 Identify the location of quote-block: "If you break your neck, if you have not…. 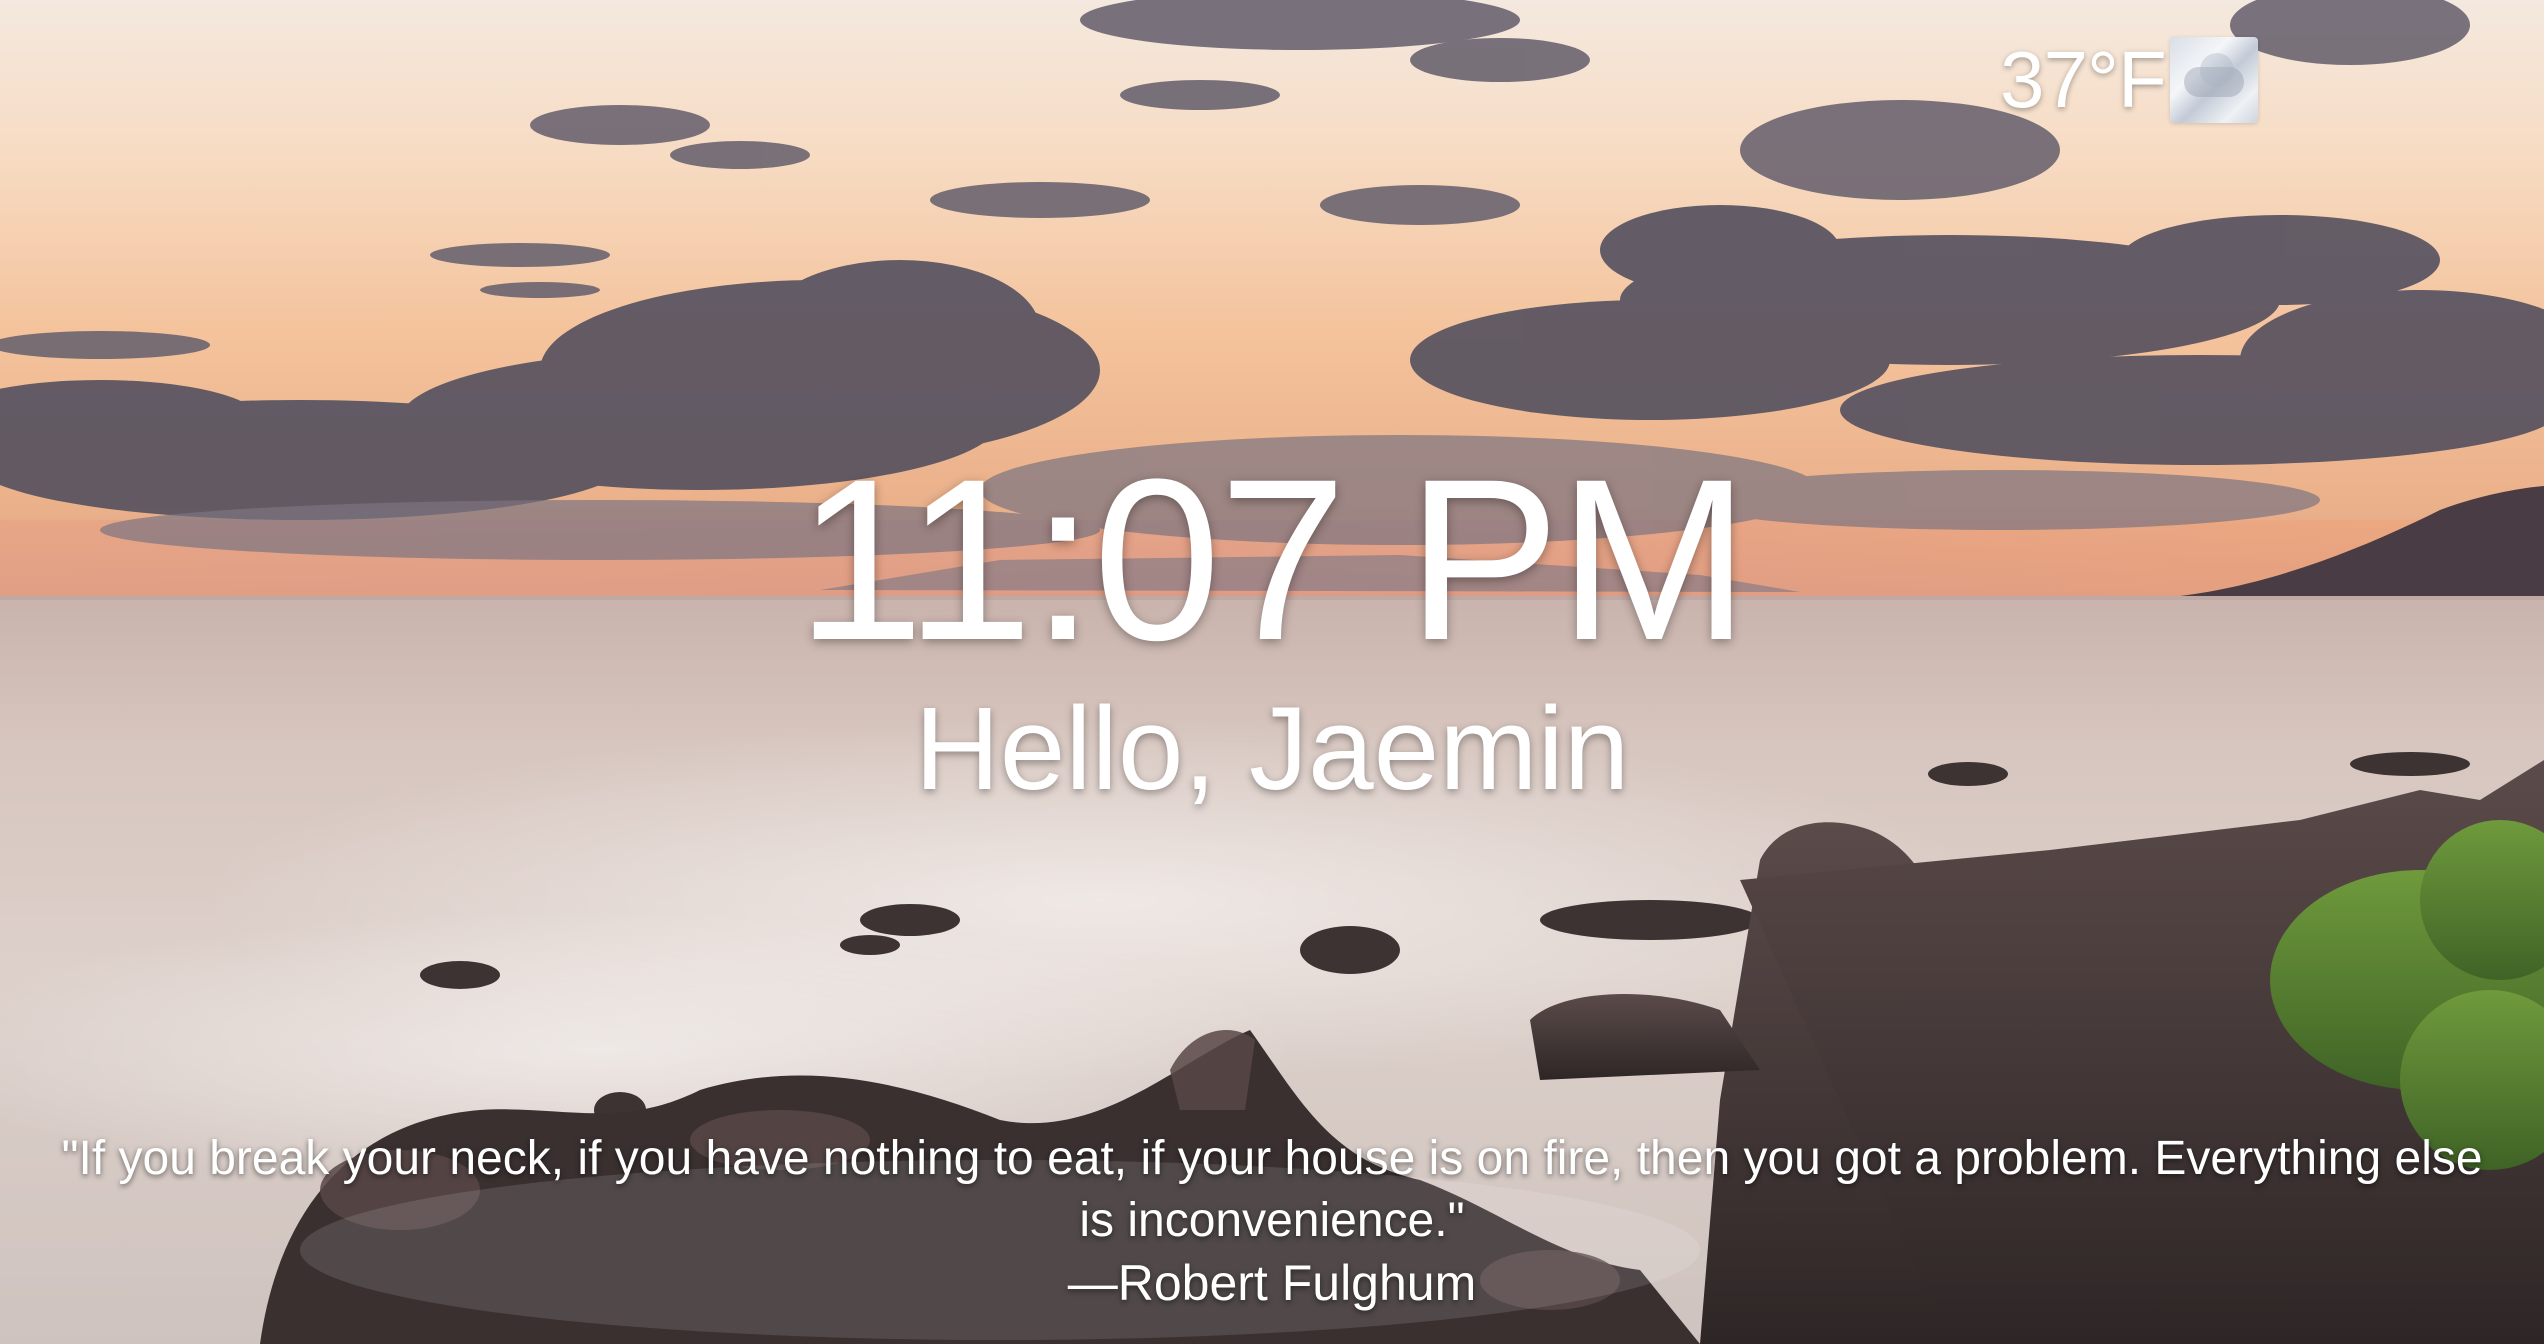
(1272, 1221).